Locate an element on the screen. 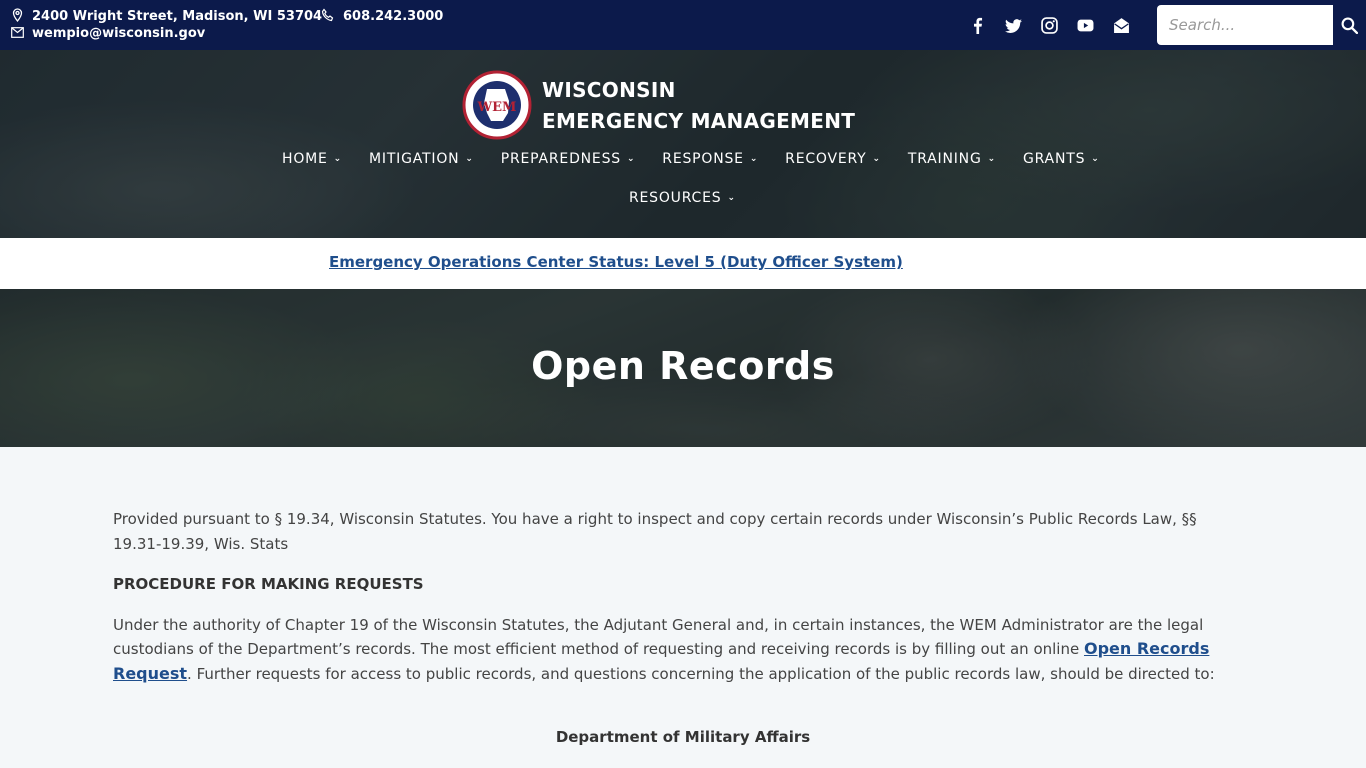 This screenshot has height=768, width=1366. nav-item-training: TRAINING ⌄ is located at coordinates (952, 159).